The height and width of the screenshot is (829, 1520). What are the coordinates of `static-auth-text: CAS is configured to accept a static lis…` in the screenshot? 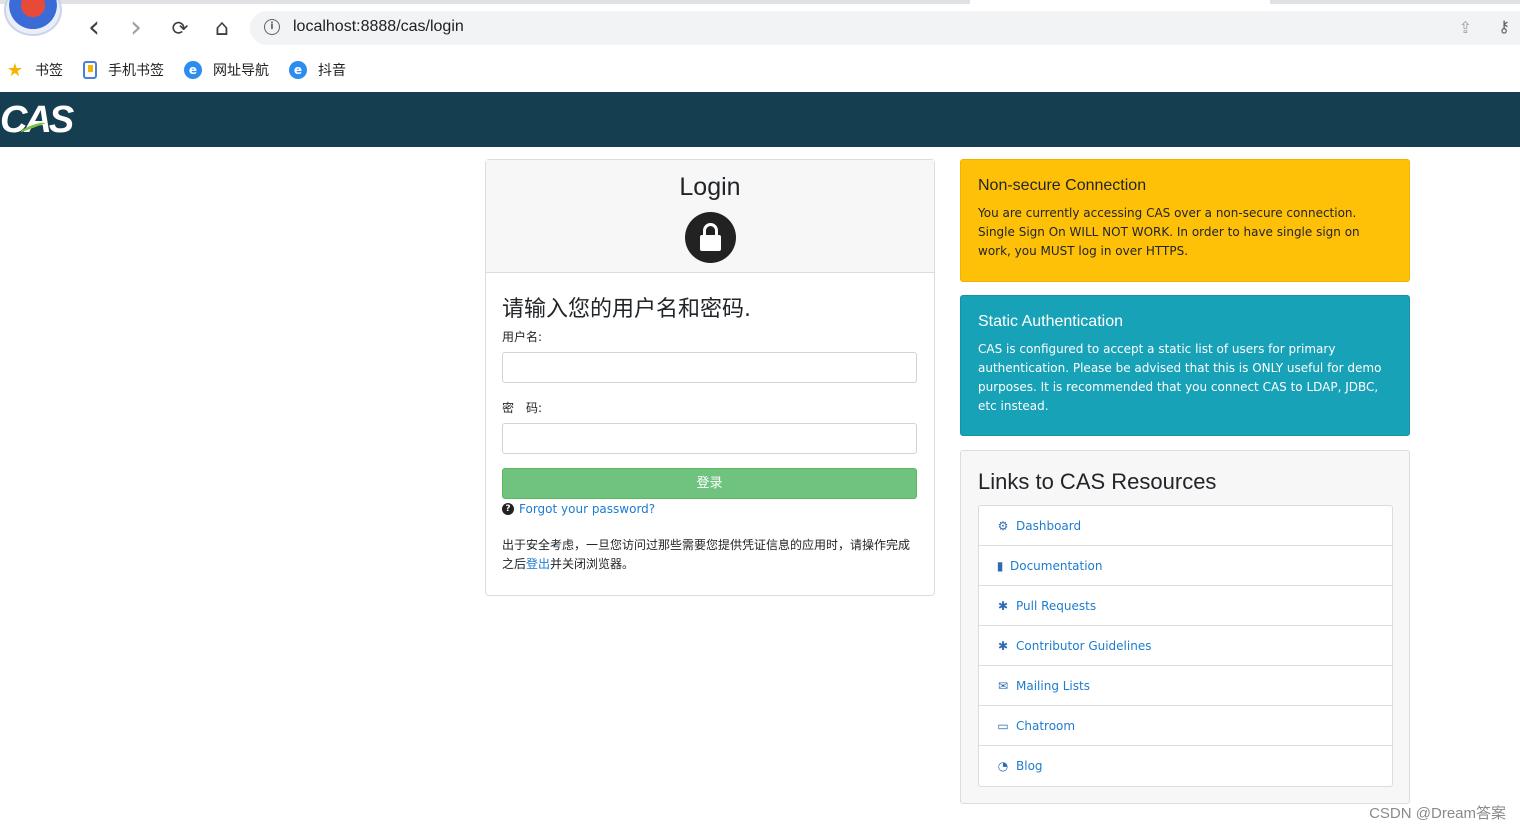 It's located at (1180, 377).